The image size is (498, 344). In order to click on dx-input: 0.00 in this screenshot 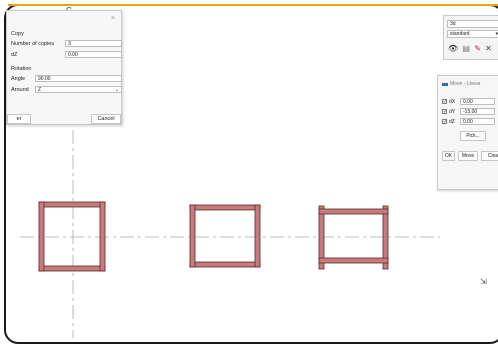, I will do `click(477, 101)`.